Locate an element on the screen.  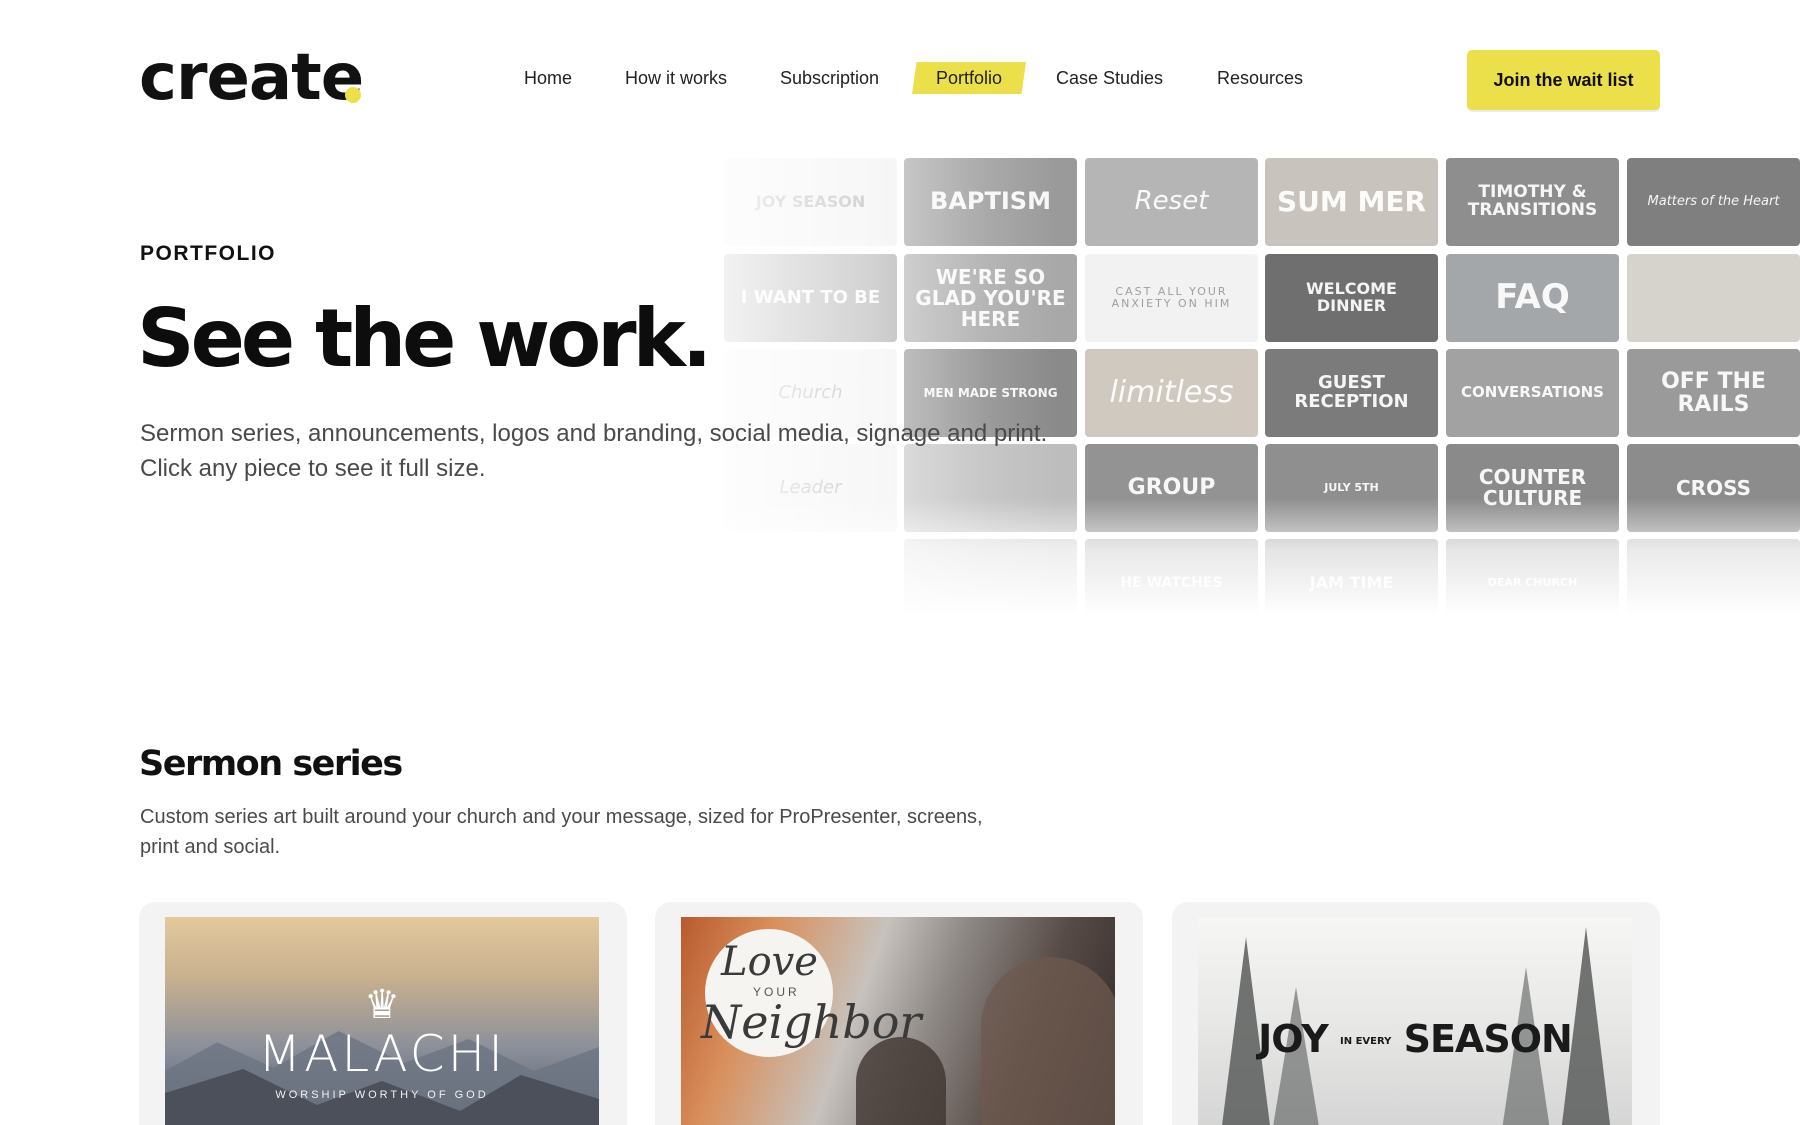
mosaic-tile: BAPTISM is located at coordinates (990, 202).